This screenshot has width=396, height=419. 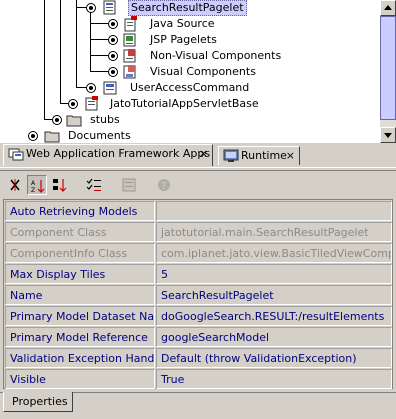 I want to click on runtime-icon, so click(x=231, y=155).